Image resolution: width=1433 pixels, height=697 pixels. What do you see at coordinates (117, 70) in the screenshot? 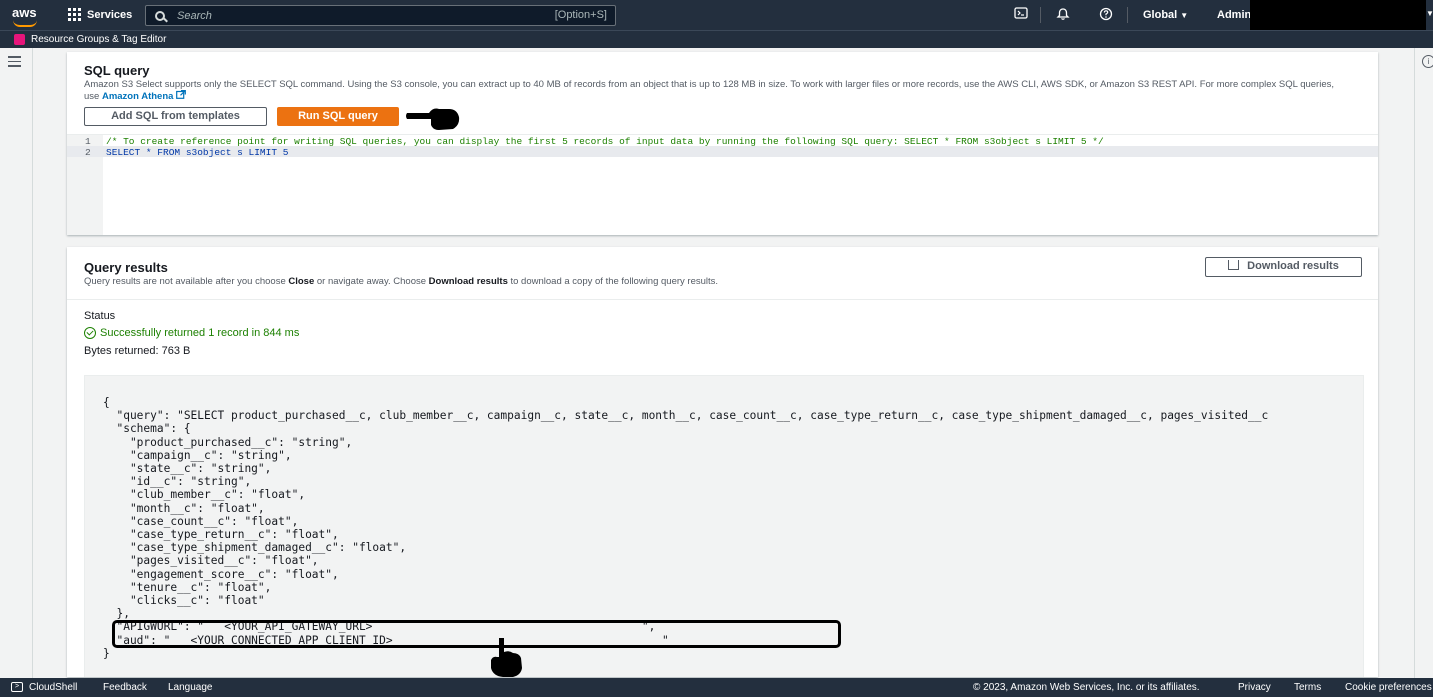
I see `sql-query-title: SQL query` at bounding box center [117, 70].